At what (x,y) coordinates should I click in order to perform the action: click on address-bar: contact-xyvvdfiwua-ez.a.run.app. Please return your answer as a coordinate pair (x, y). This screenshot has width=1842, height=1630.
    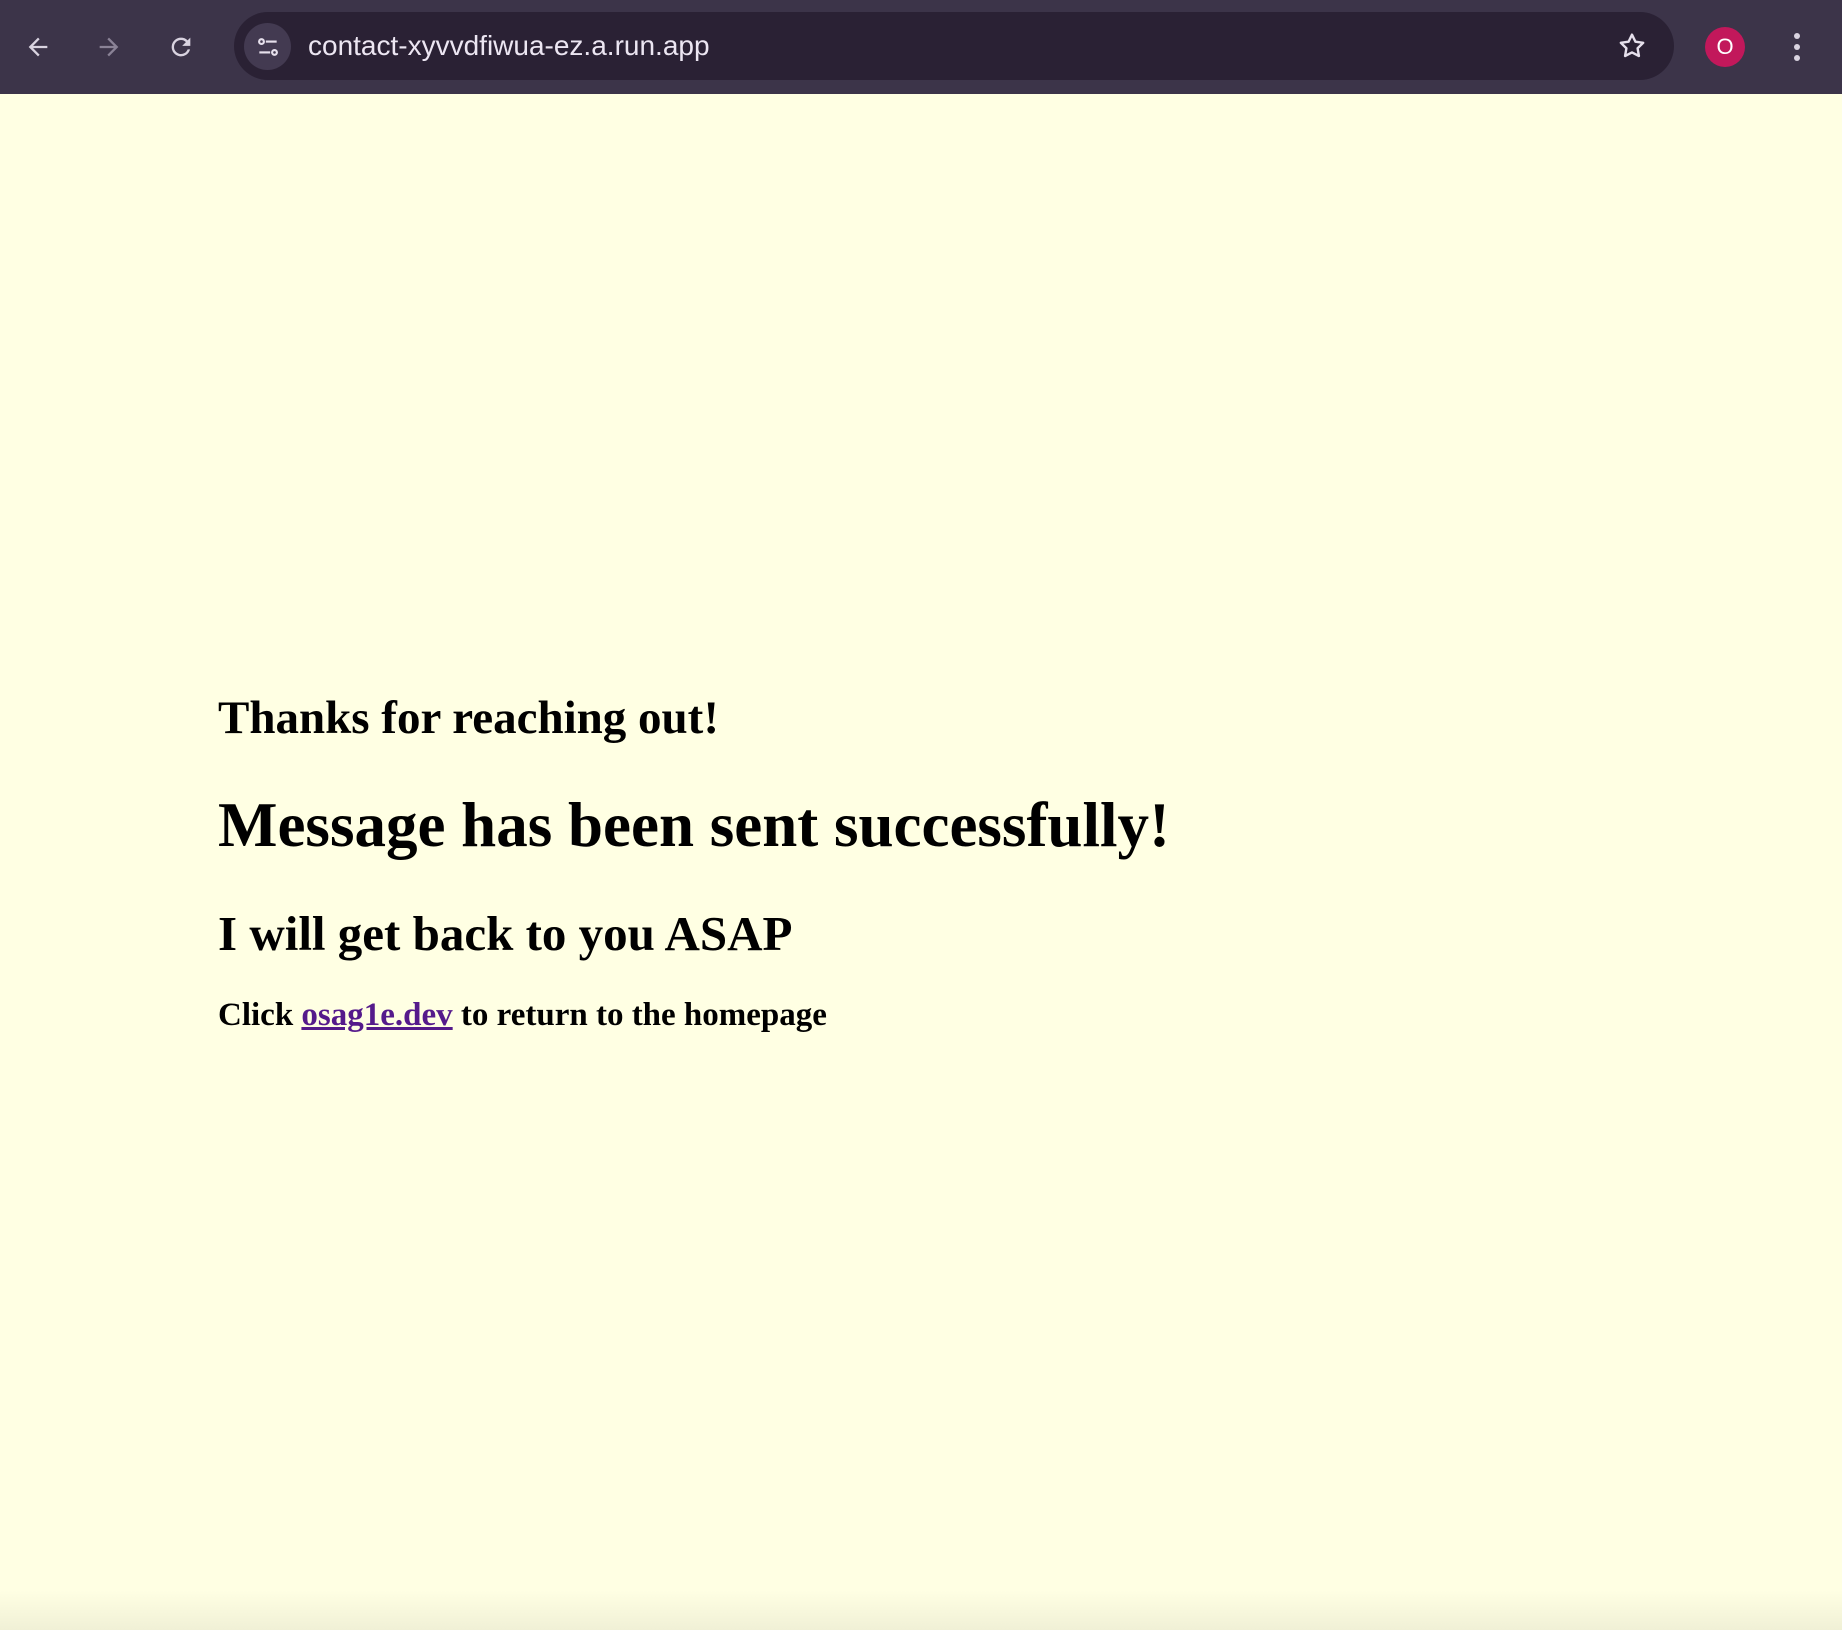
    Looking at the image, I should click on (954, 46).